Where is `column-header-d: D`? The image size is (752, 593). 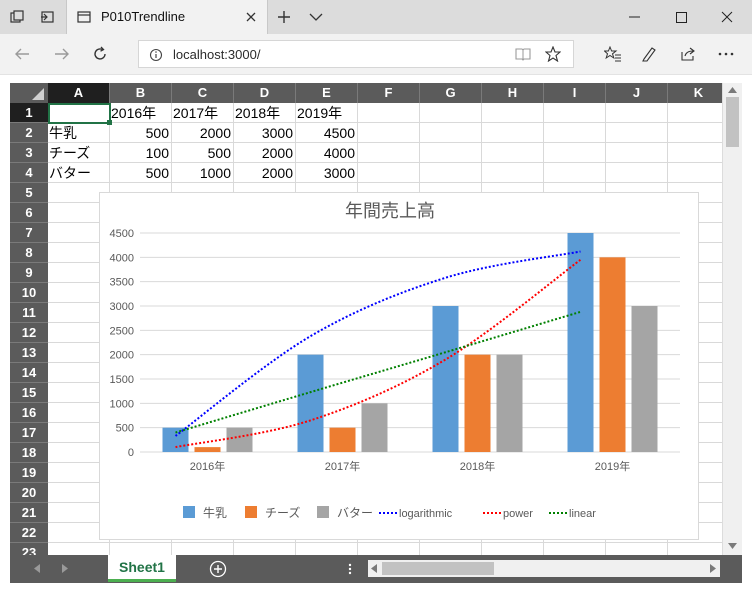
column-header-d: D is located at coordinates (265, 93).